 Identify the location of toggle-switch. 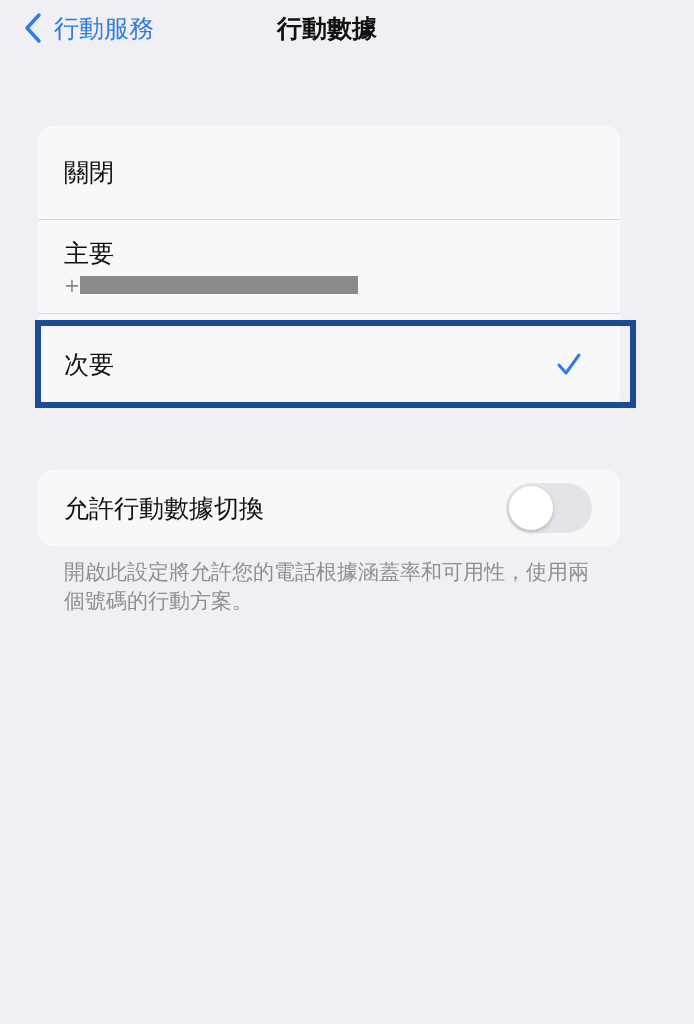
(549, 508).